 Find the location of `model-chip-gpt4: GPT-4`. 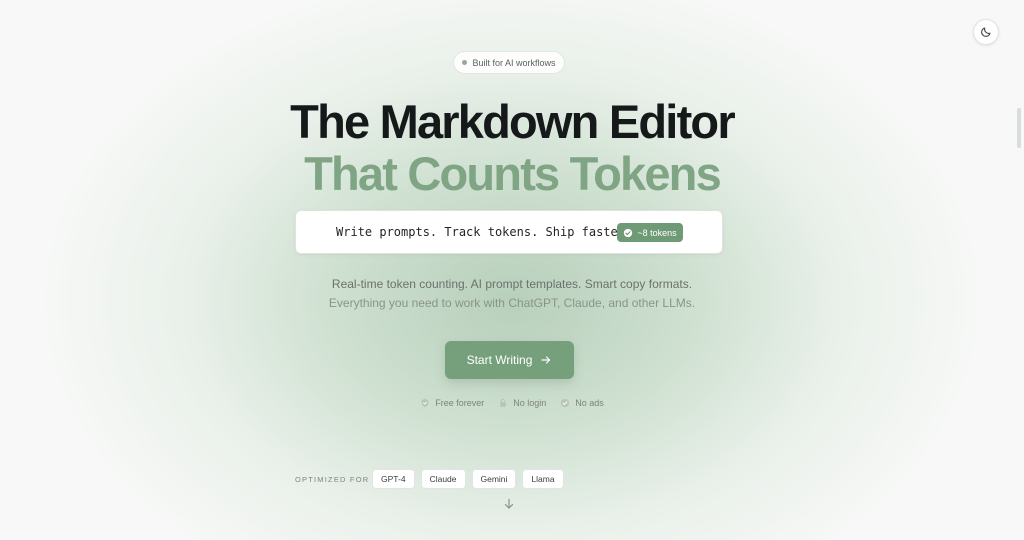

model-chip-gpt4: GPT-4 is located at coordinates (393, 479).